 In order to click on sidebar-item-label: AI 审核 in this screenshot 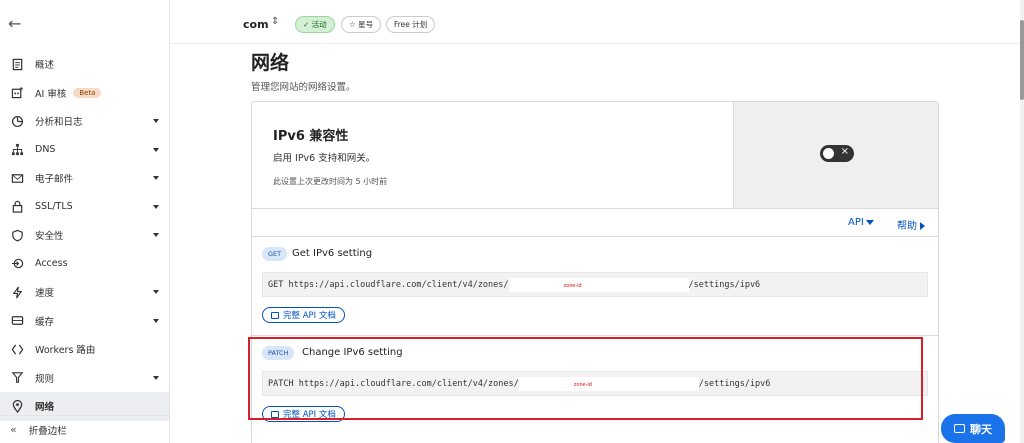, I will do `click(51, 94)`.